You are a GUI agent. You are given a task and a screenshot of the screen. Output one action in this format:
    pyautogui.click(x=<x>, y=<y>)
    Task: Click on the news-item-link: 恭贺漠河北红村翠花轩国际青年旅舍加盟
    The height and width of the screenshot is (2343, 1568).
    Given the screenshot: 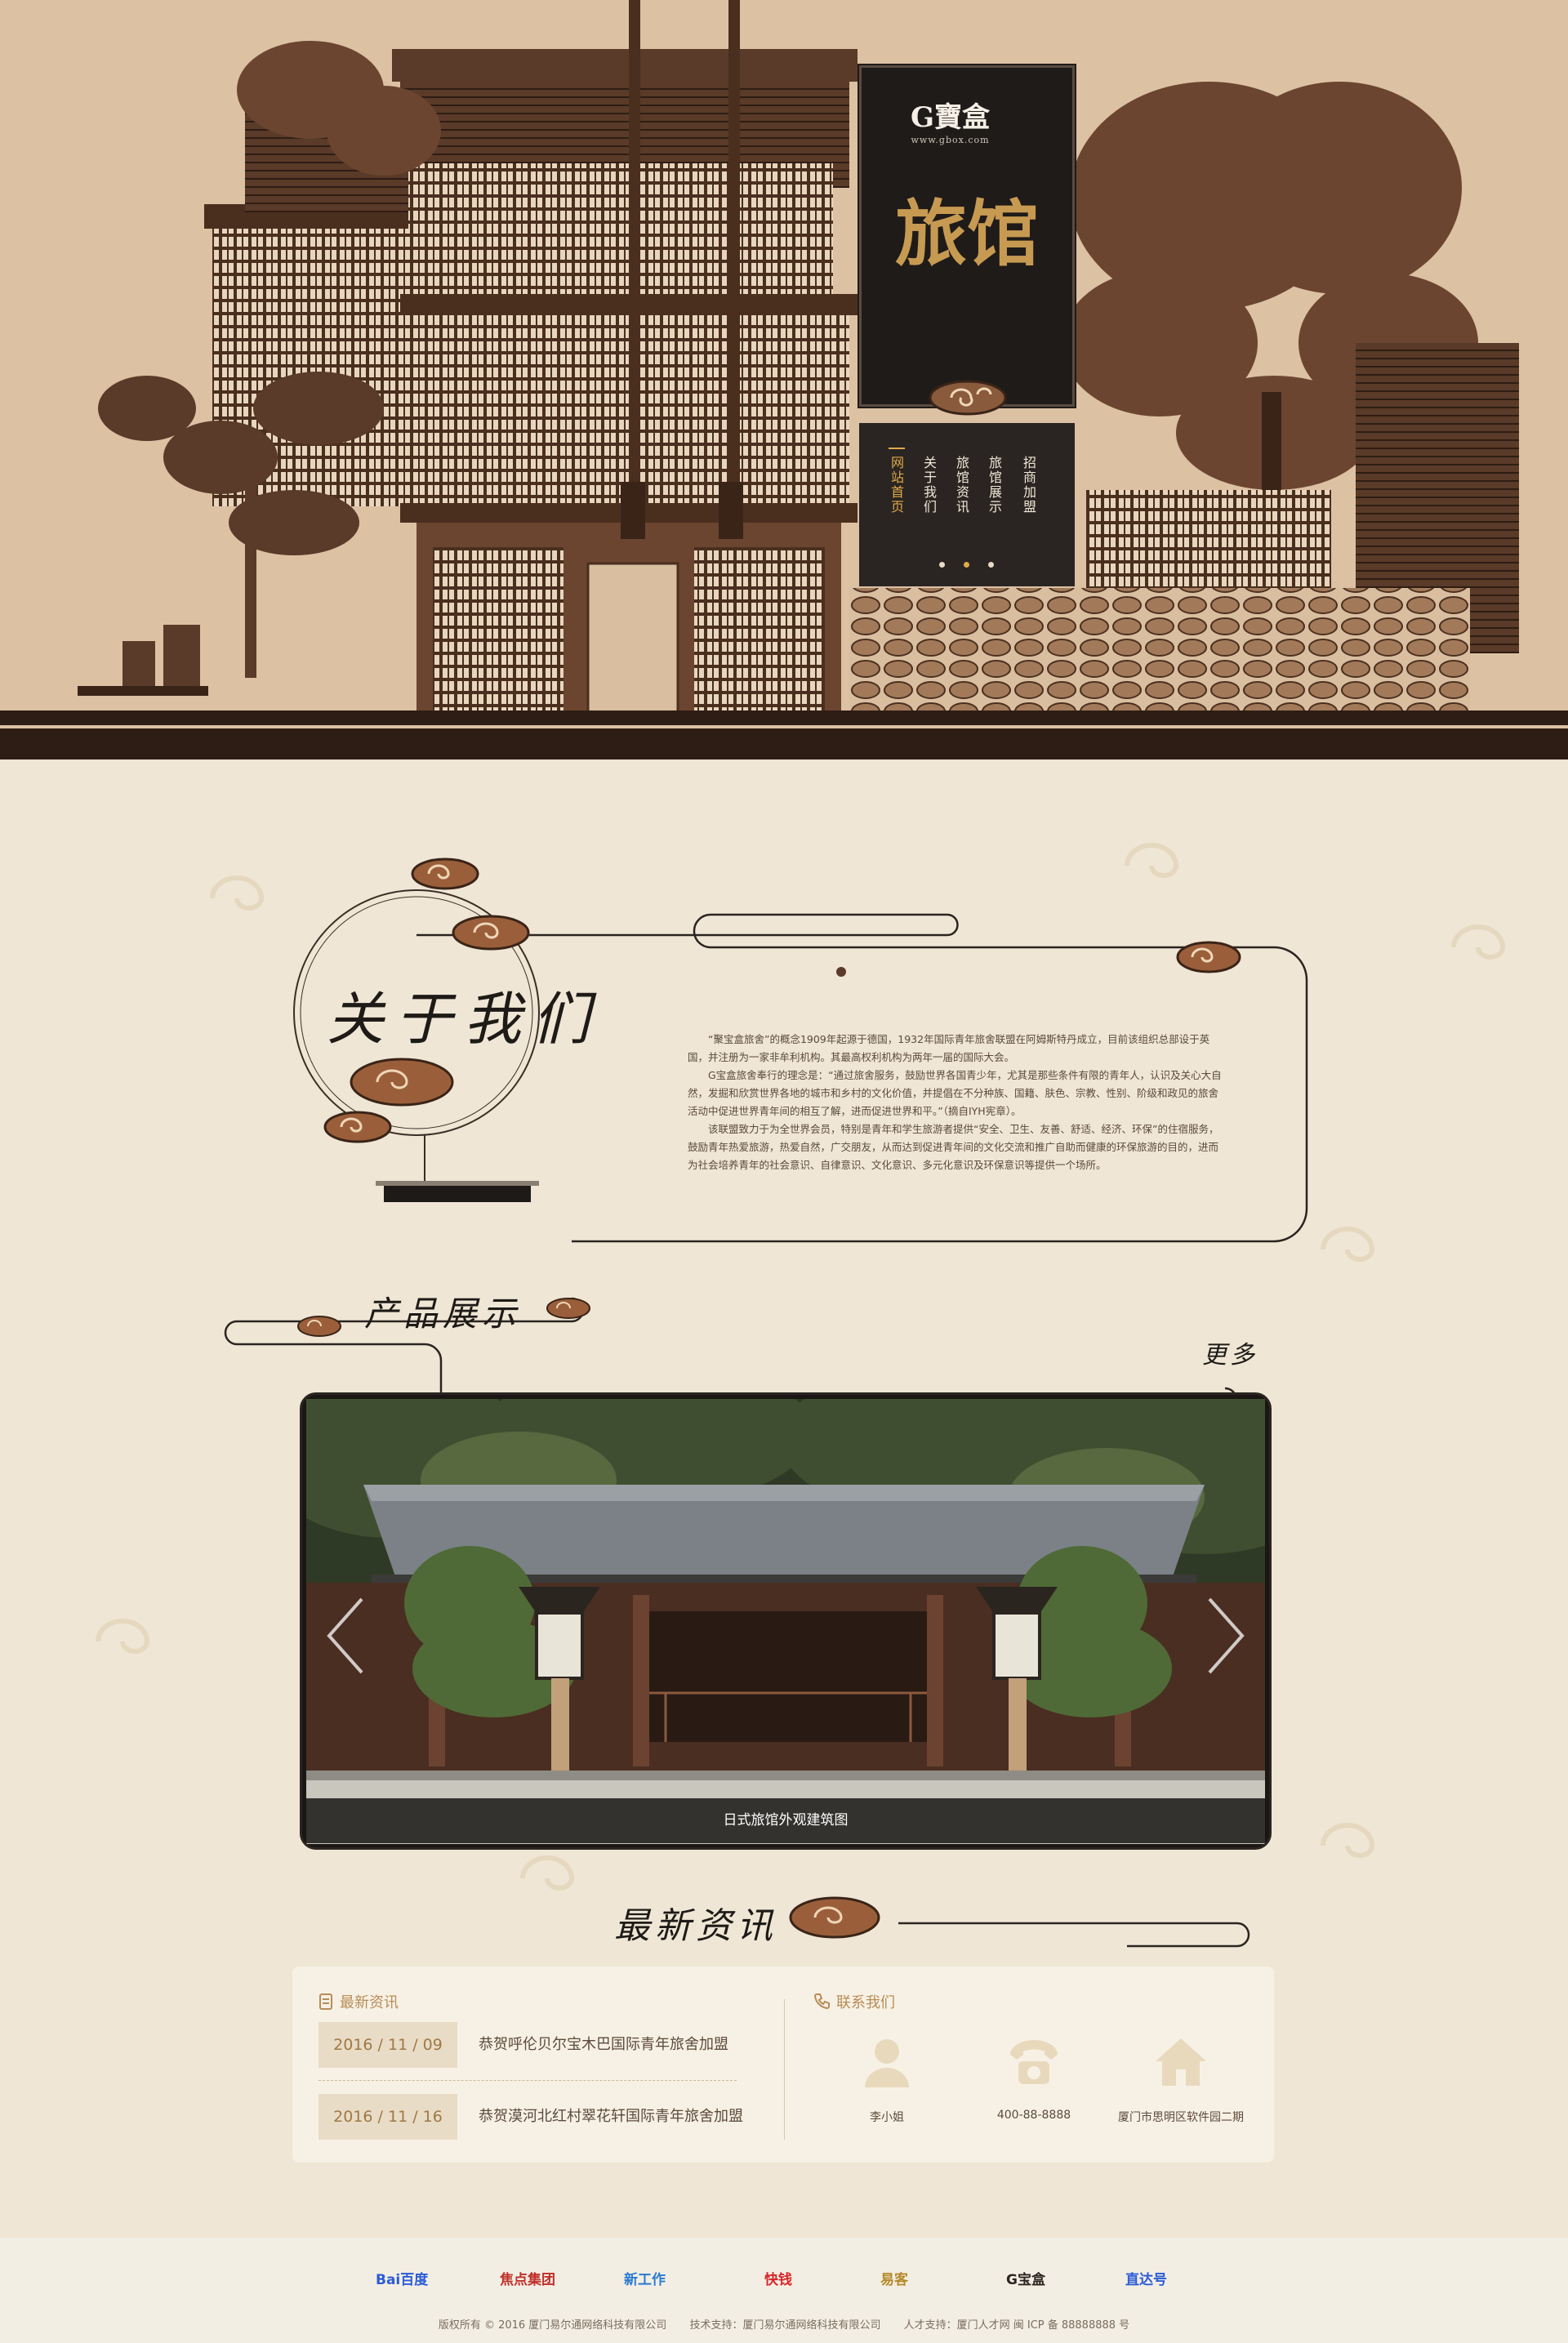 What is the action you would take?
    pyautogui.click(x=611, y=2117)
    